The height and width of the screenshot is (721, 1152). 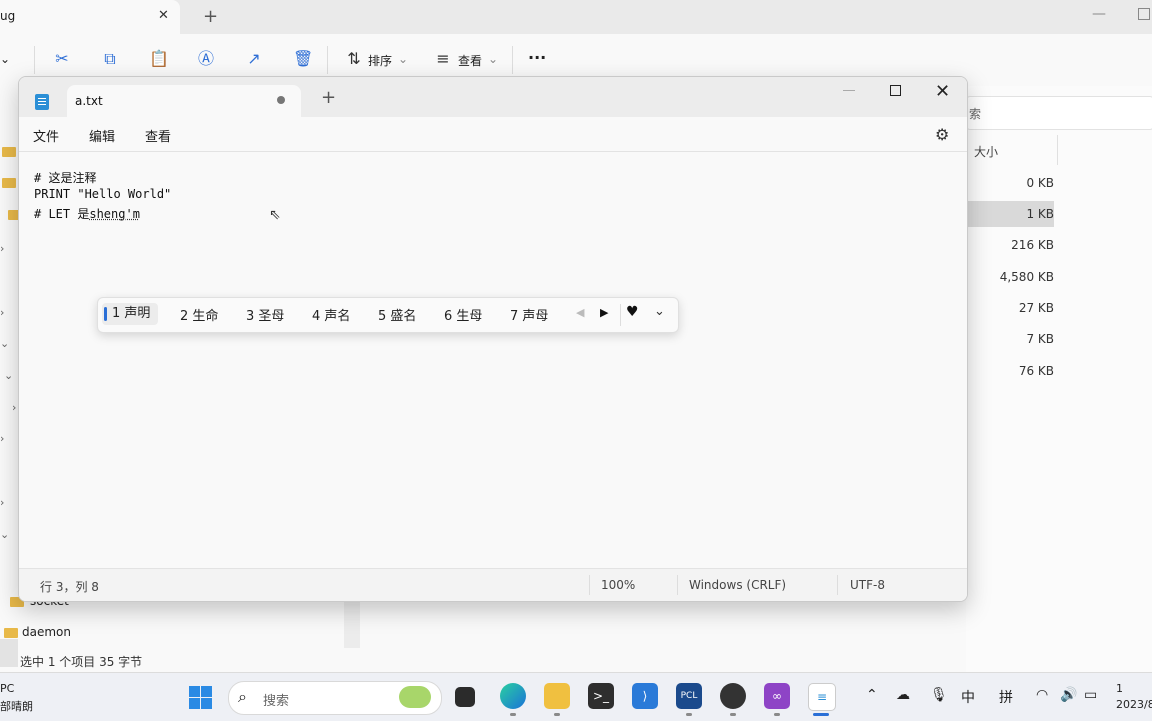 I want to click on paste-icon: 📋, so click(x=159, y=59).